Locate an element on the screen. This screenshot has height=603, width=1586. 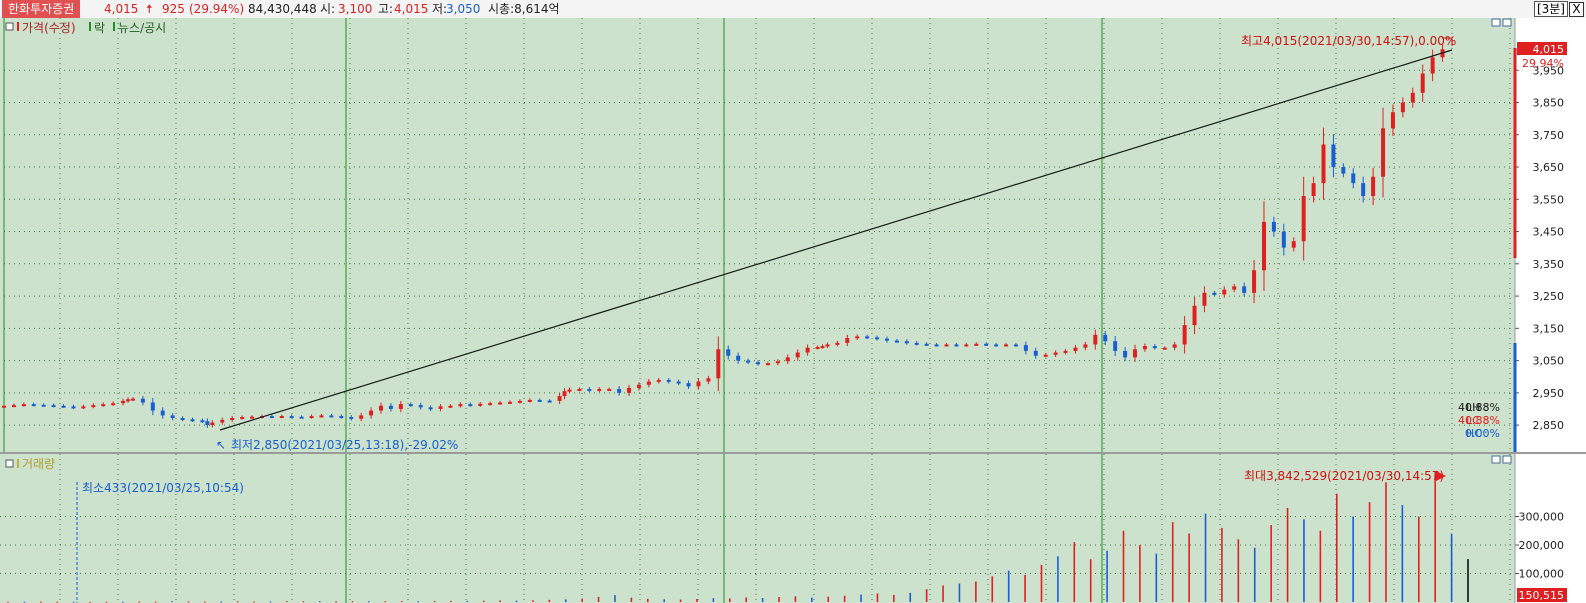
legend-price: 가격(수정) is located at coordinates (49, 28).